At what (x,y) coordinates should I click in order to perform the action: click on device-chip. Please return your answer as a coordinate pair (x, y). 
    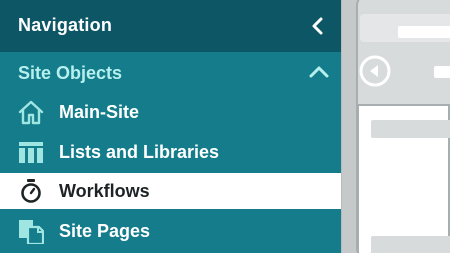
    Looking at the image, I should click on (442, 72).